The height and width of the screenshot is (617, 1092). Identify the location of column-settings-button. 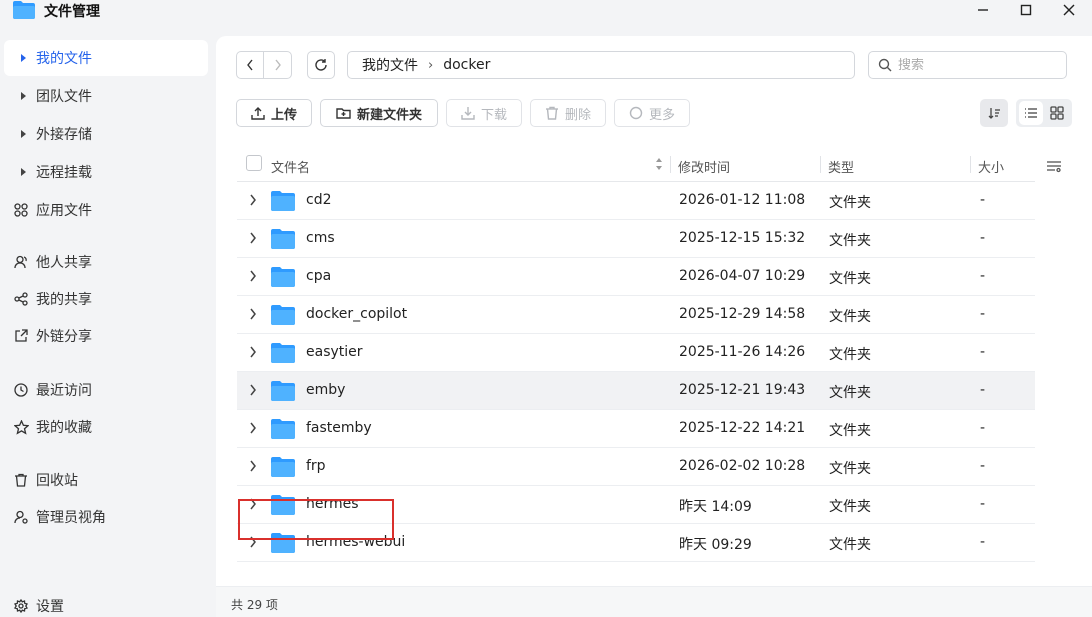
(1054, 166).